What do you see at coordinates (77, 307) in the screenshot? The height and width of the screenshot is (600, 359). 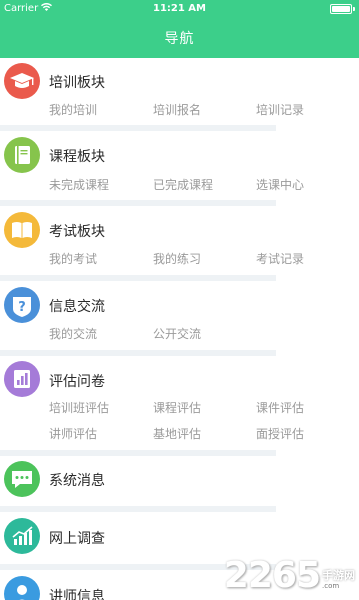 I see `section-title: 信息交流` at bounding box center [77, 307].